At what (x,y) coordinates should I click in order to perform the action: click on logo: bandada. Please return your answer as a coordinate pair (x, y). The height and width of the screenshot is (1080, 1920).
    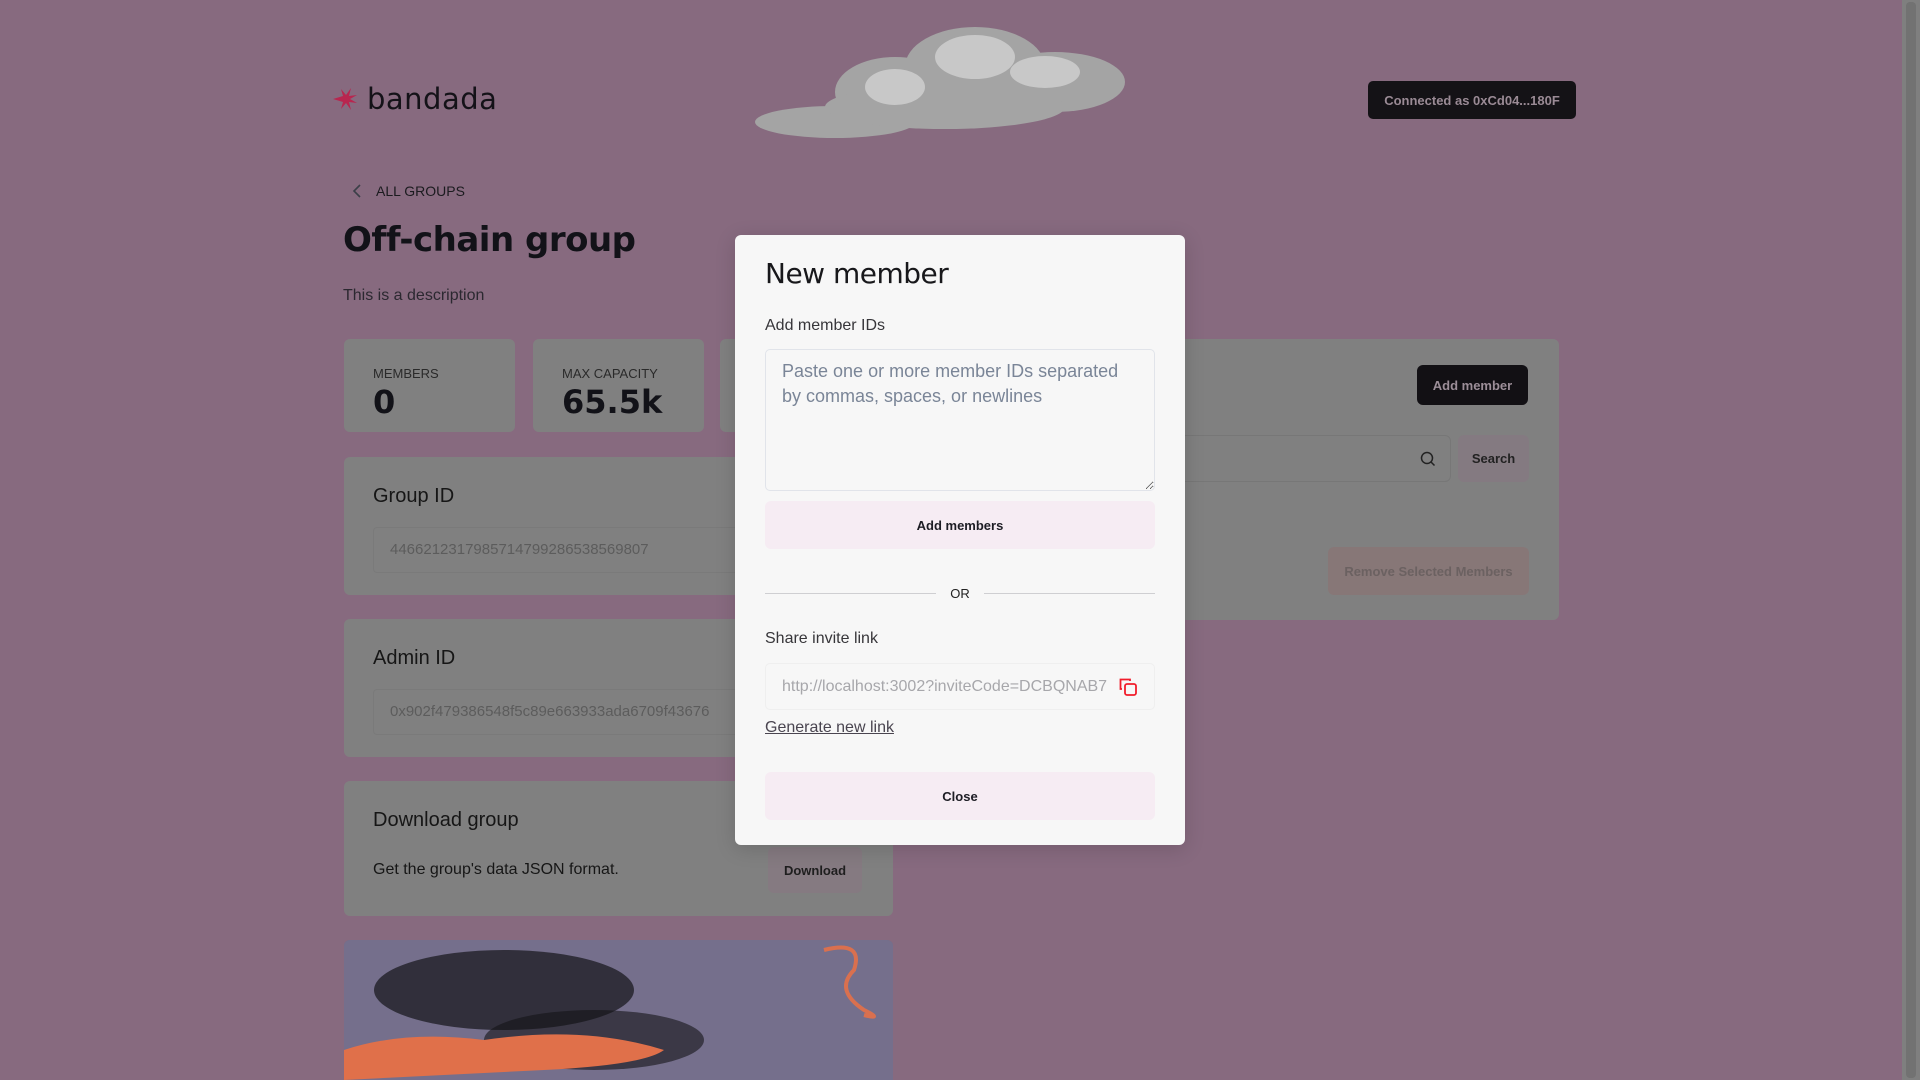
    Looking at the image, I should click on (414, 99).